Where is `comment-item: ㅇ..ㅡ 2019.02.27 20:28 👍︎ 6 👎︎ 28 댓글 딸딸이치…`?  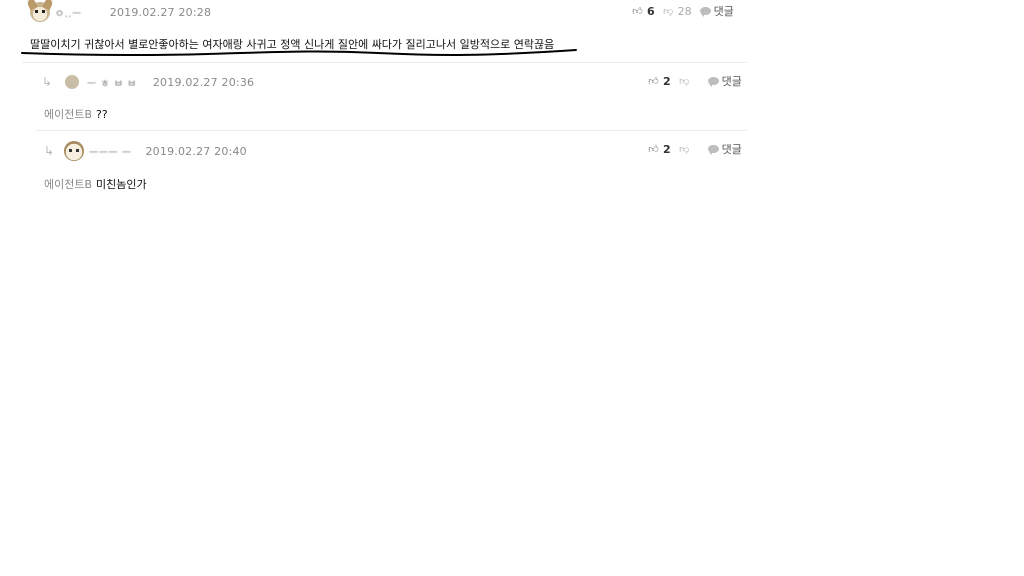
comment-item: ㅇ..ㅡ 2019.02.27 20:28 👍︎ 6 👎︎ 28 댓글 딸딸이치… is located at coordinates (375, 31).